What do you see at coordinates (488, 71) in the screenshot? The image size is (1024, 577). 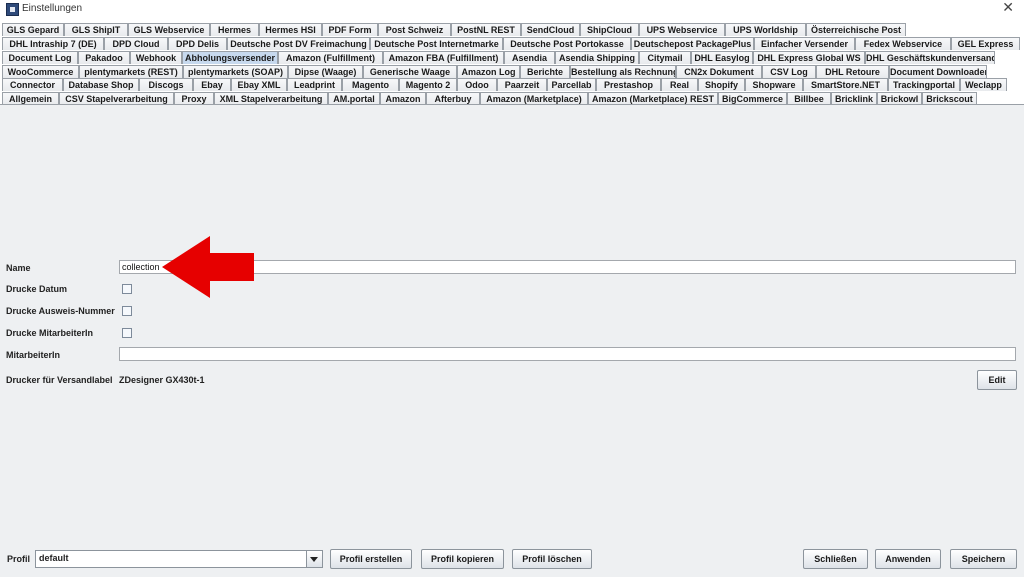 I see `tab-amazon-log: Amazon Log` at bounding box center [488, 71].